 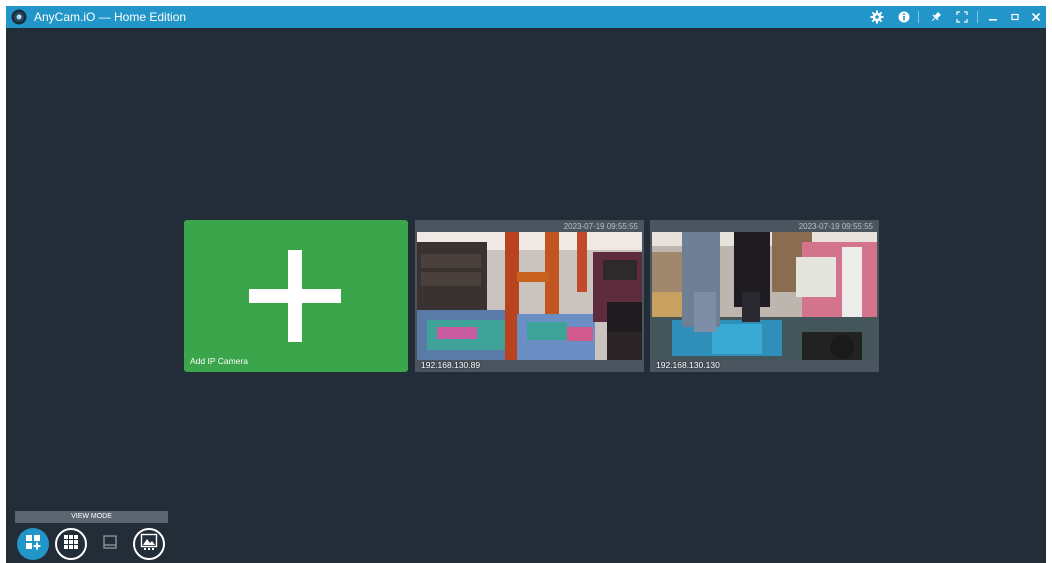 What do you see at coordinates (993, 17) in the screenshot?
I see `minimize-icon` at bounding box center [993, 17].